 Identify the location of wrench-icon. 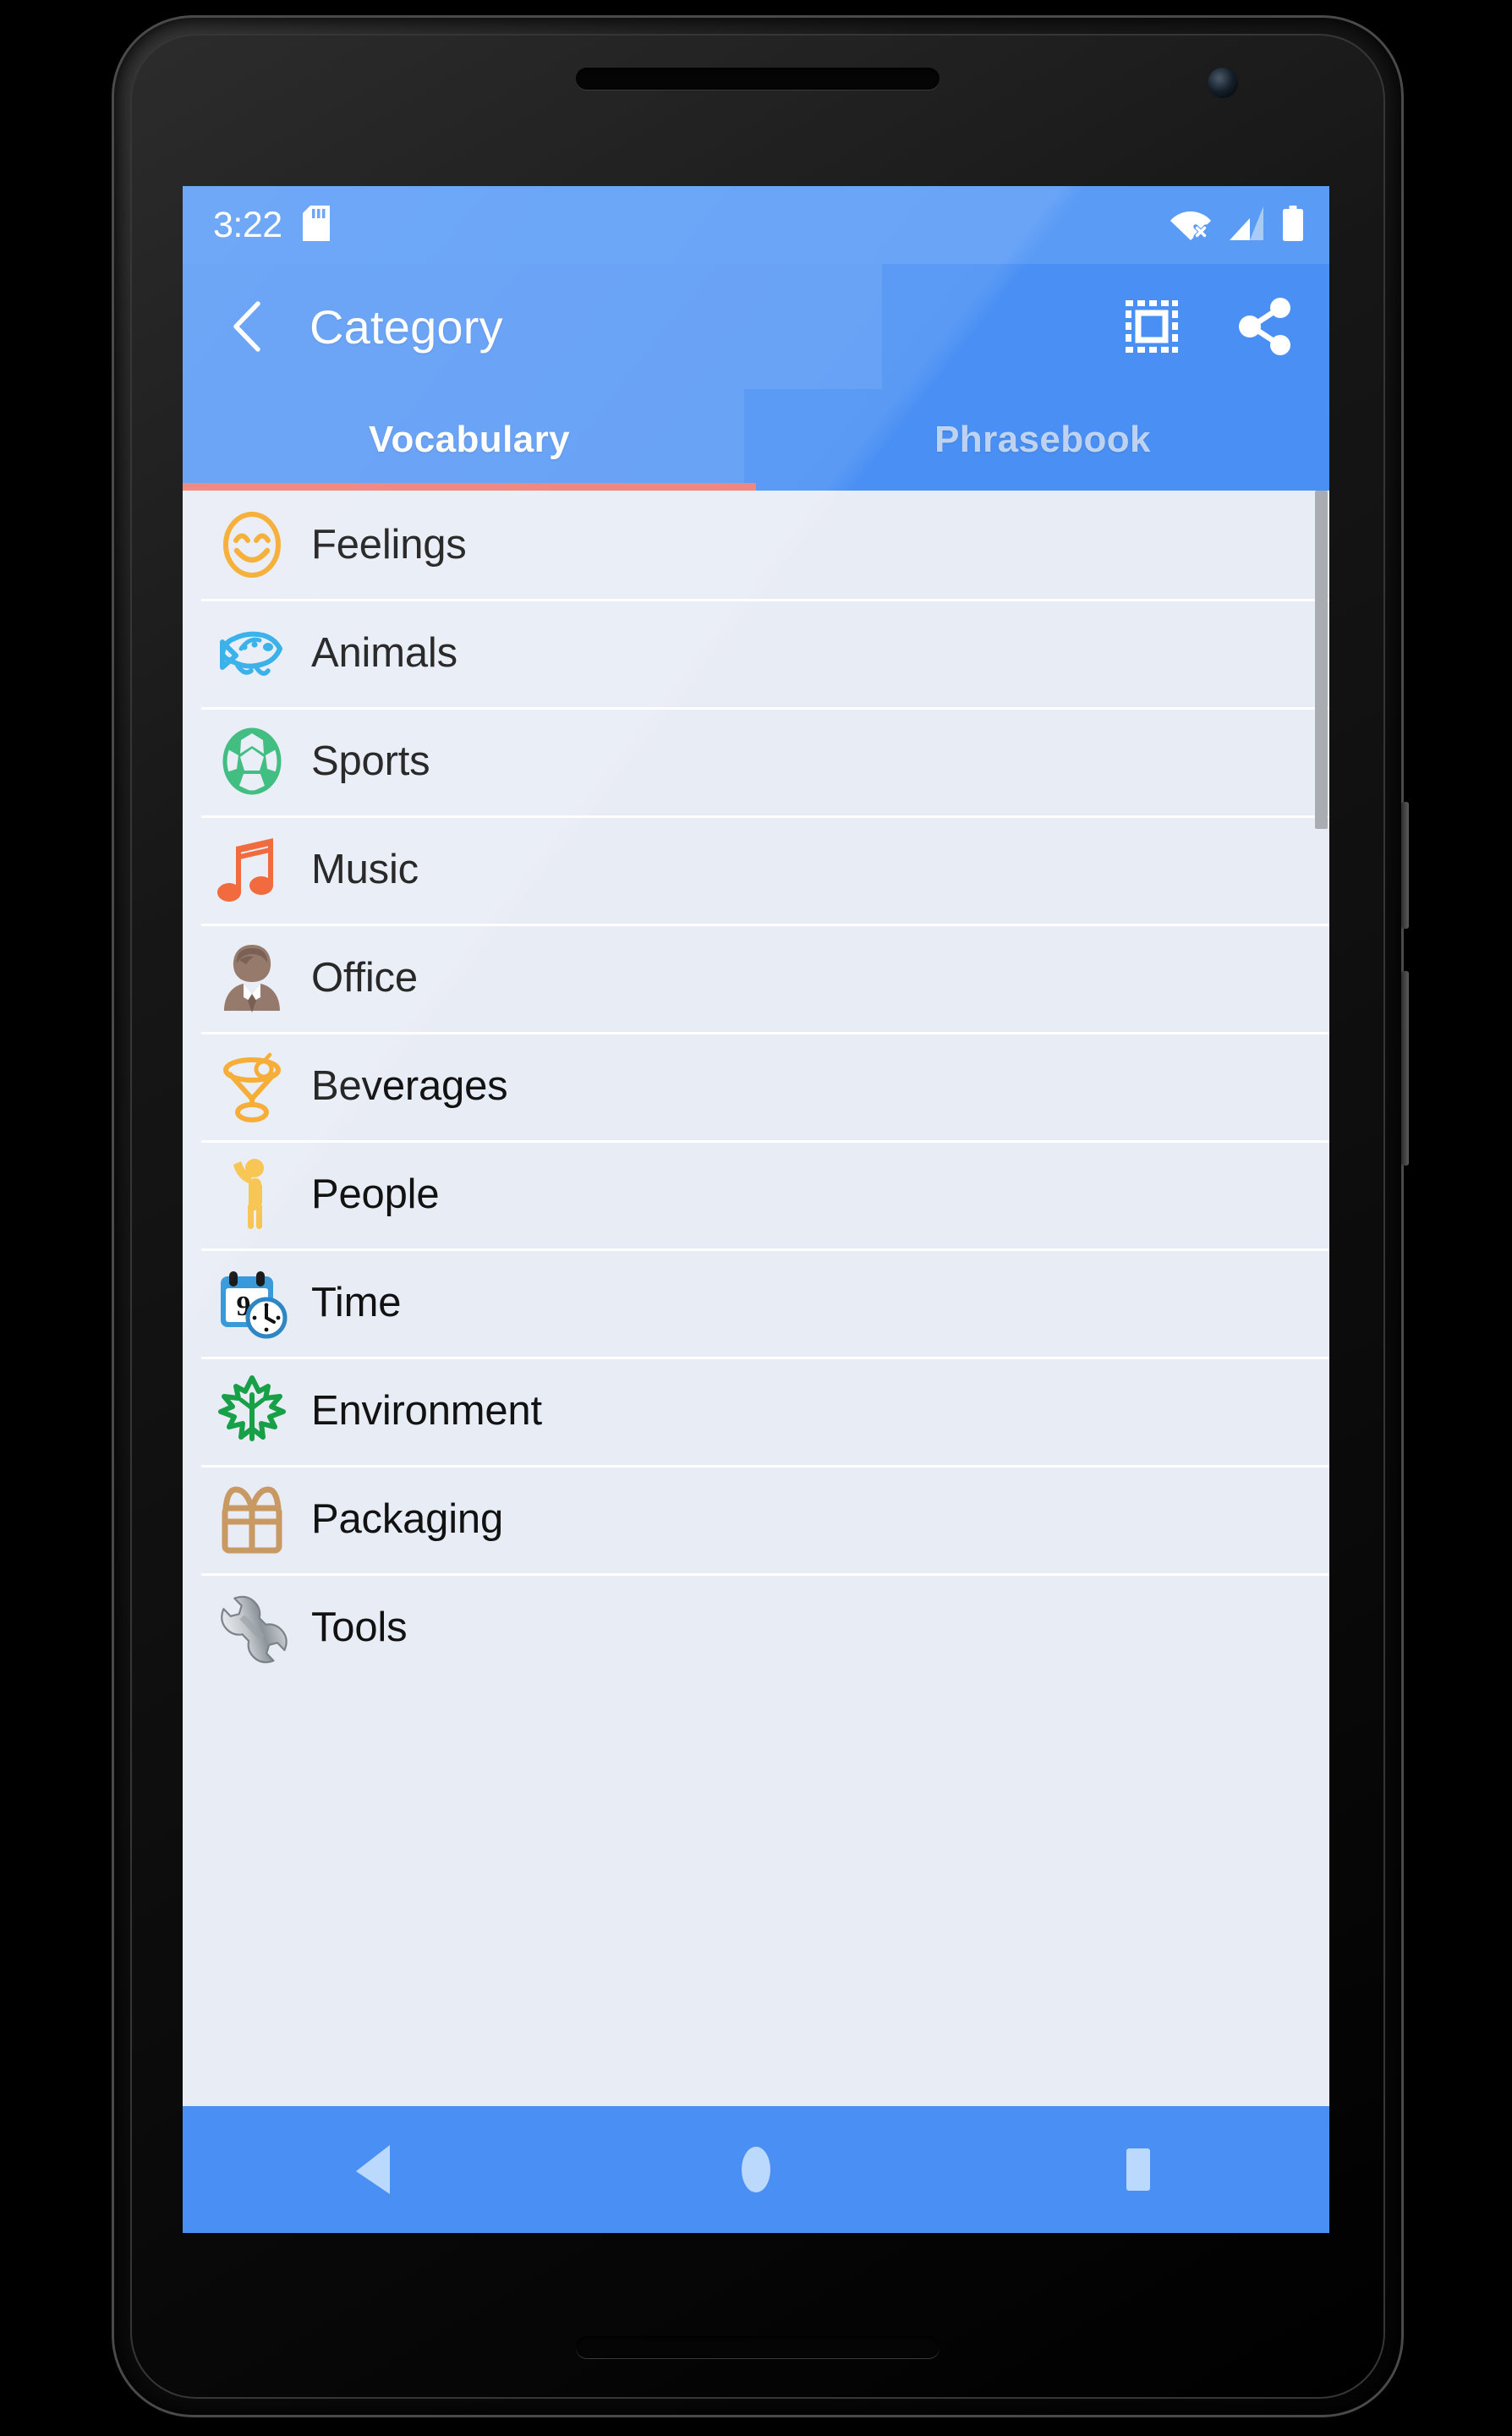
(252, 1628).